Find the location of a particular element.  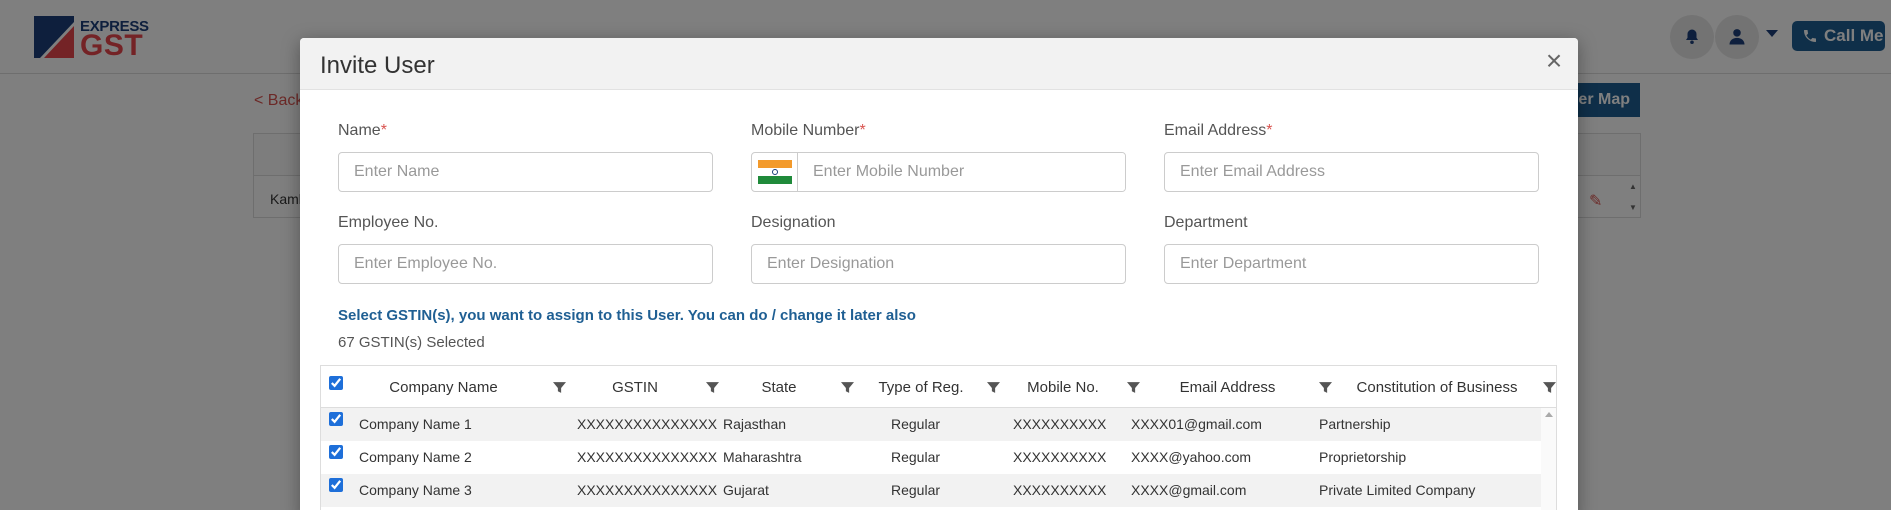

state-cell: Gujarat is located at coordinates (746, 490).